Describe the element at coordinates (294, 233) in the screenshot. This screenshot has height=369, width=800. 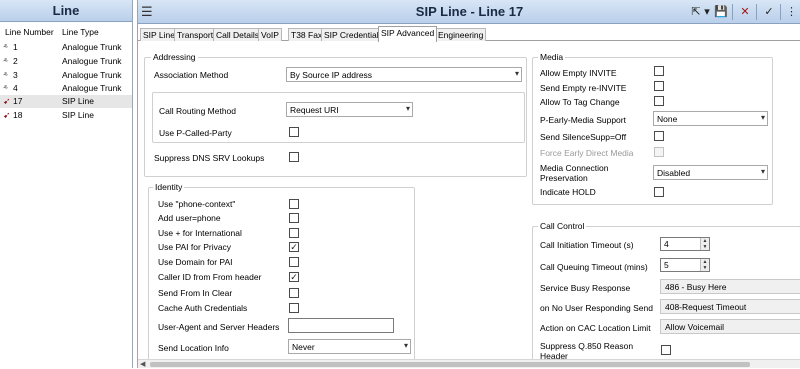
I see `use-plus-international-checkbox` at that location.